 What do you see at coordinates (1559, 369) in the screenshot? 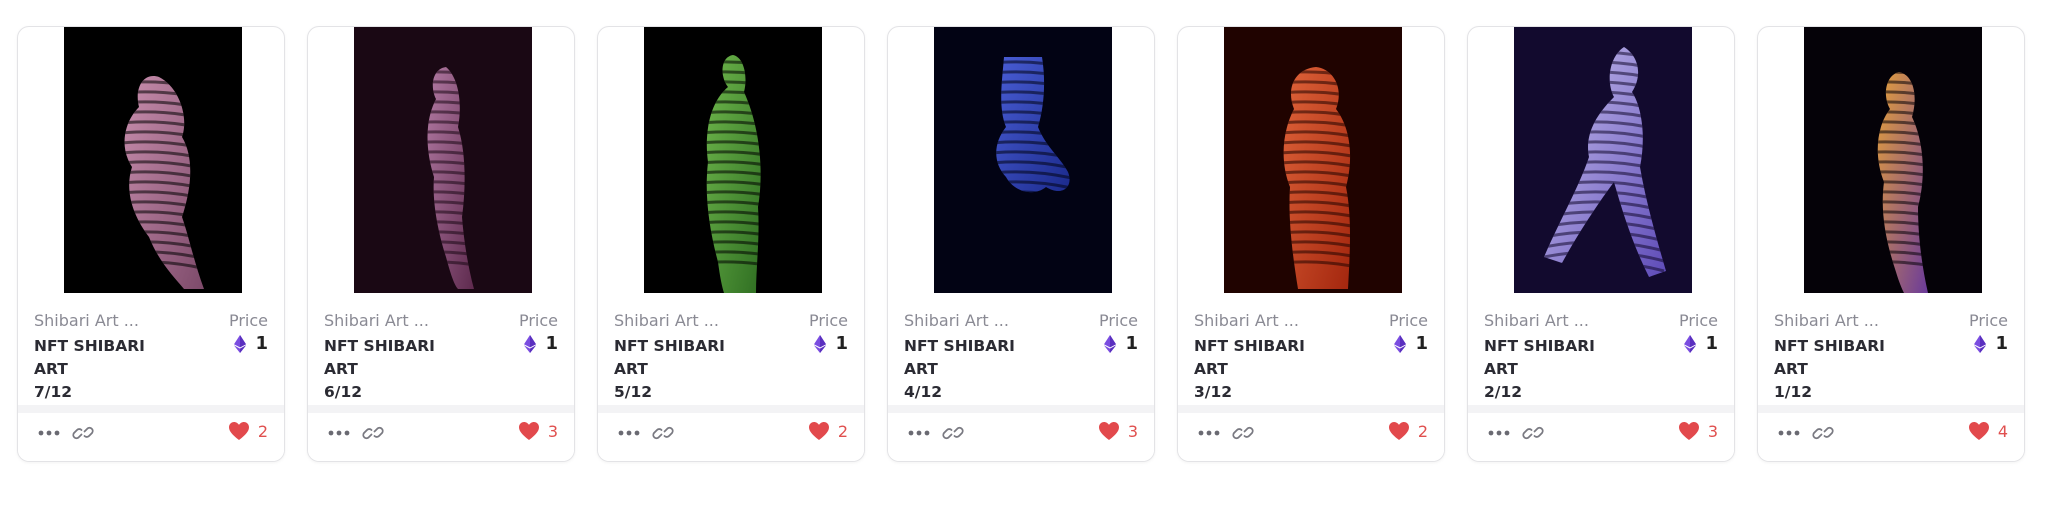
I see `nft-title: NFT SHIBARI ART 2/12` at bounding box center [1559, 369].